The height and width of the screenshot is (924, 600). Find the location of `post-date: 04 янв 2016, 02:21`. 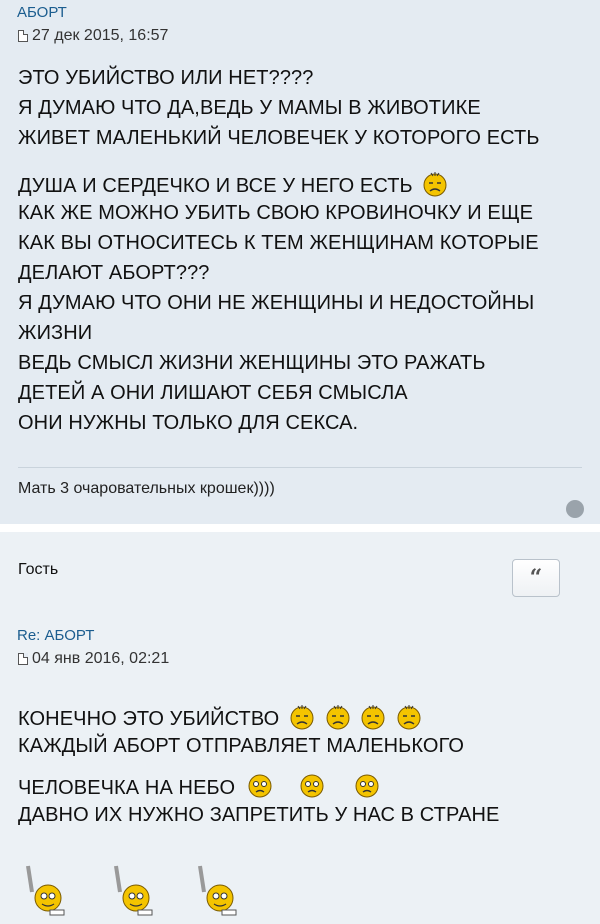

post-date: 04 янв 2016, 02:21 is located at coordinates (93, 659).